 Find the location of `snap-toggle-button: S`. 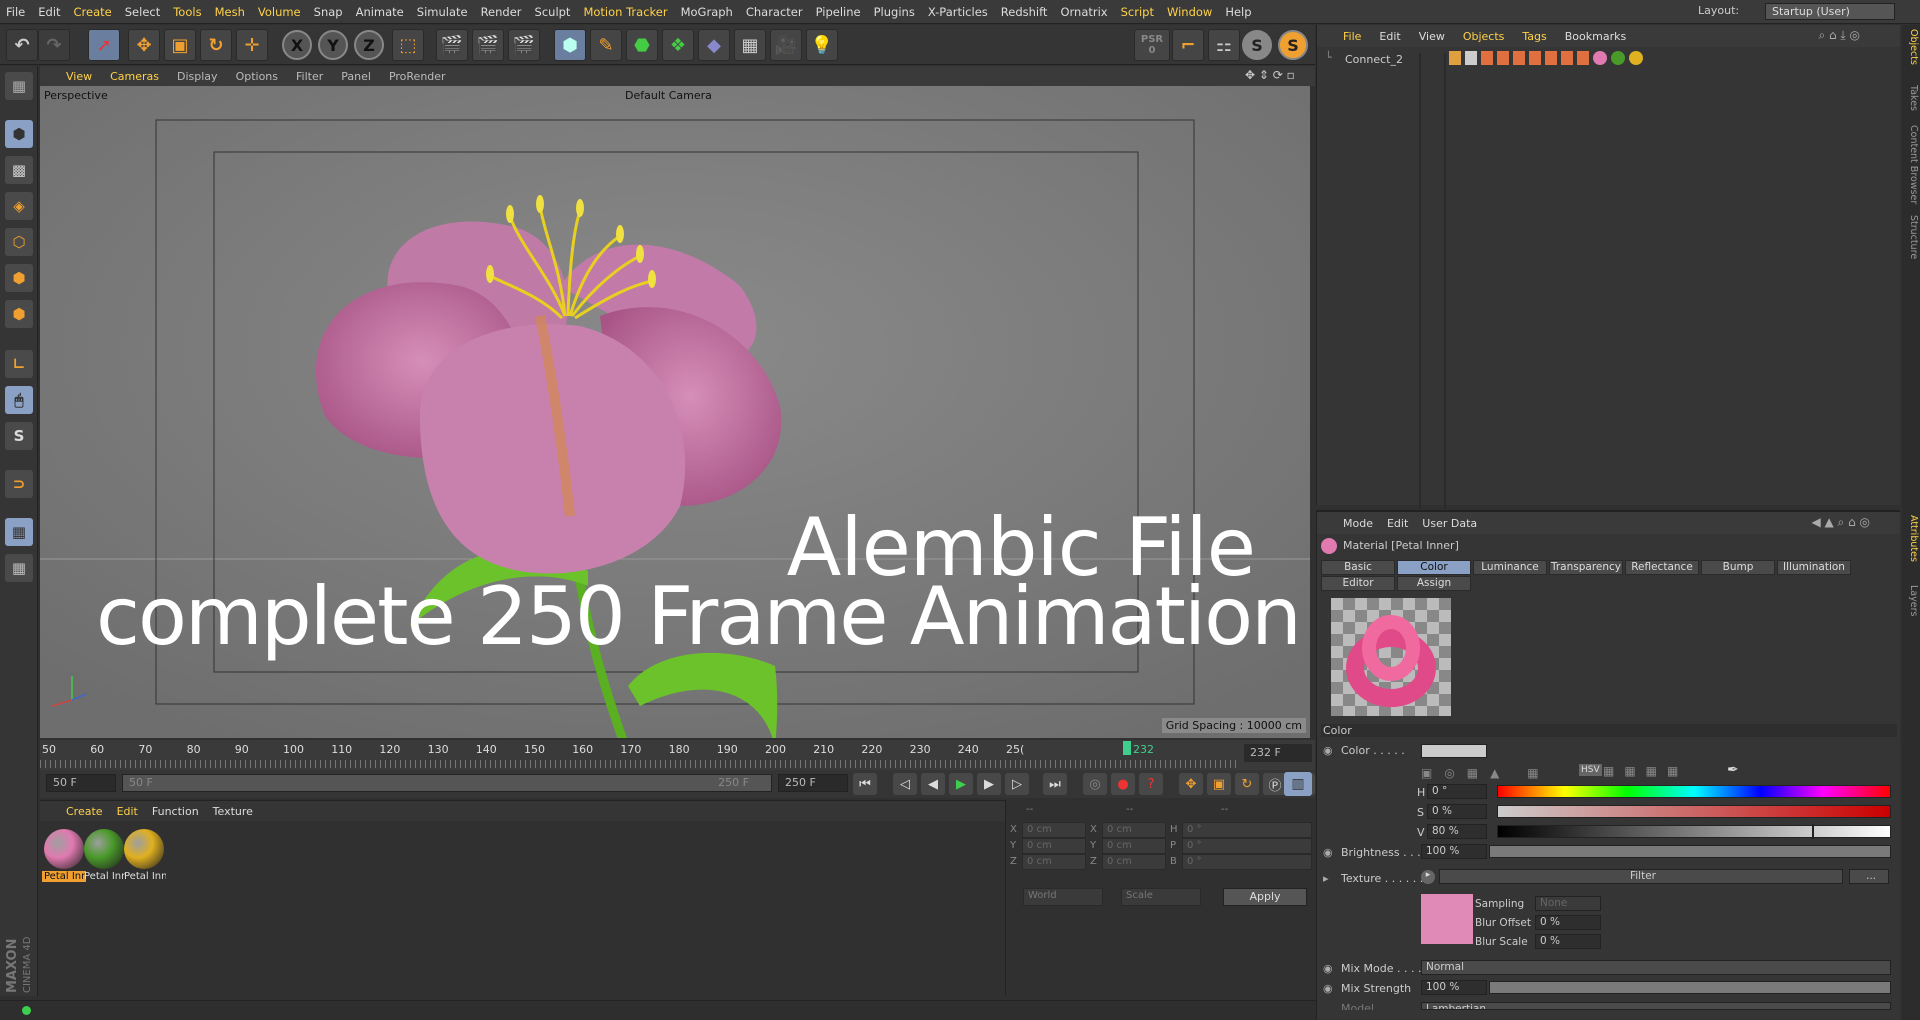

snap-toggle-button: S is located at coordinates (1257, 45).